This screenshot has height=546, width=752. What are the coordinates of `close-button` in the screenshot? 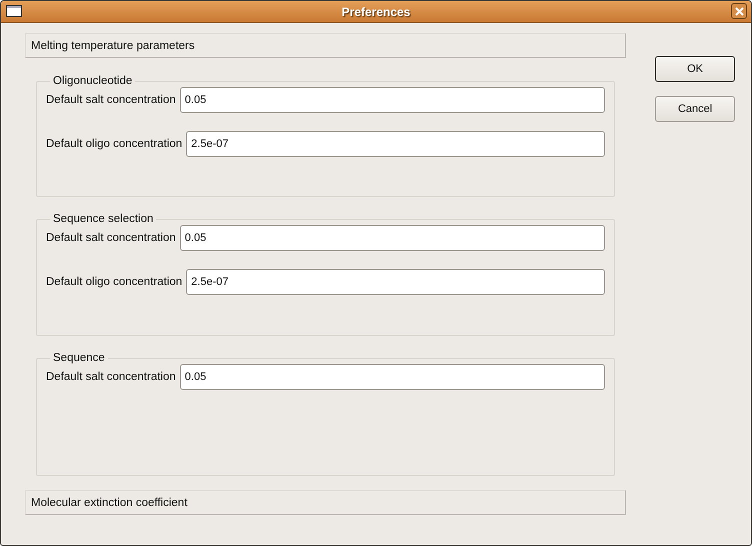 It's located at (739, 11).